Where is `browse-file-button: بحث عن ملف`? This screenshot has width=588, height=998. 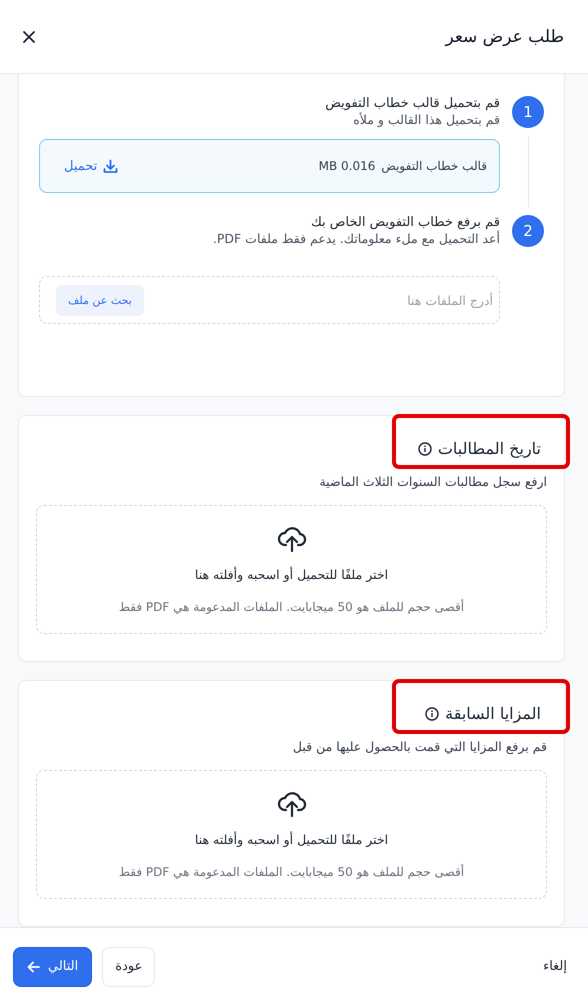
browse-file-button: بحث عن ملف is located at coordinates (100, 300).